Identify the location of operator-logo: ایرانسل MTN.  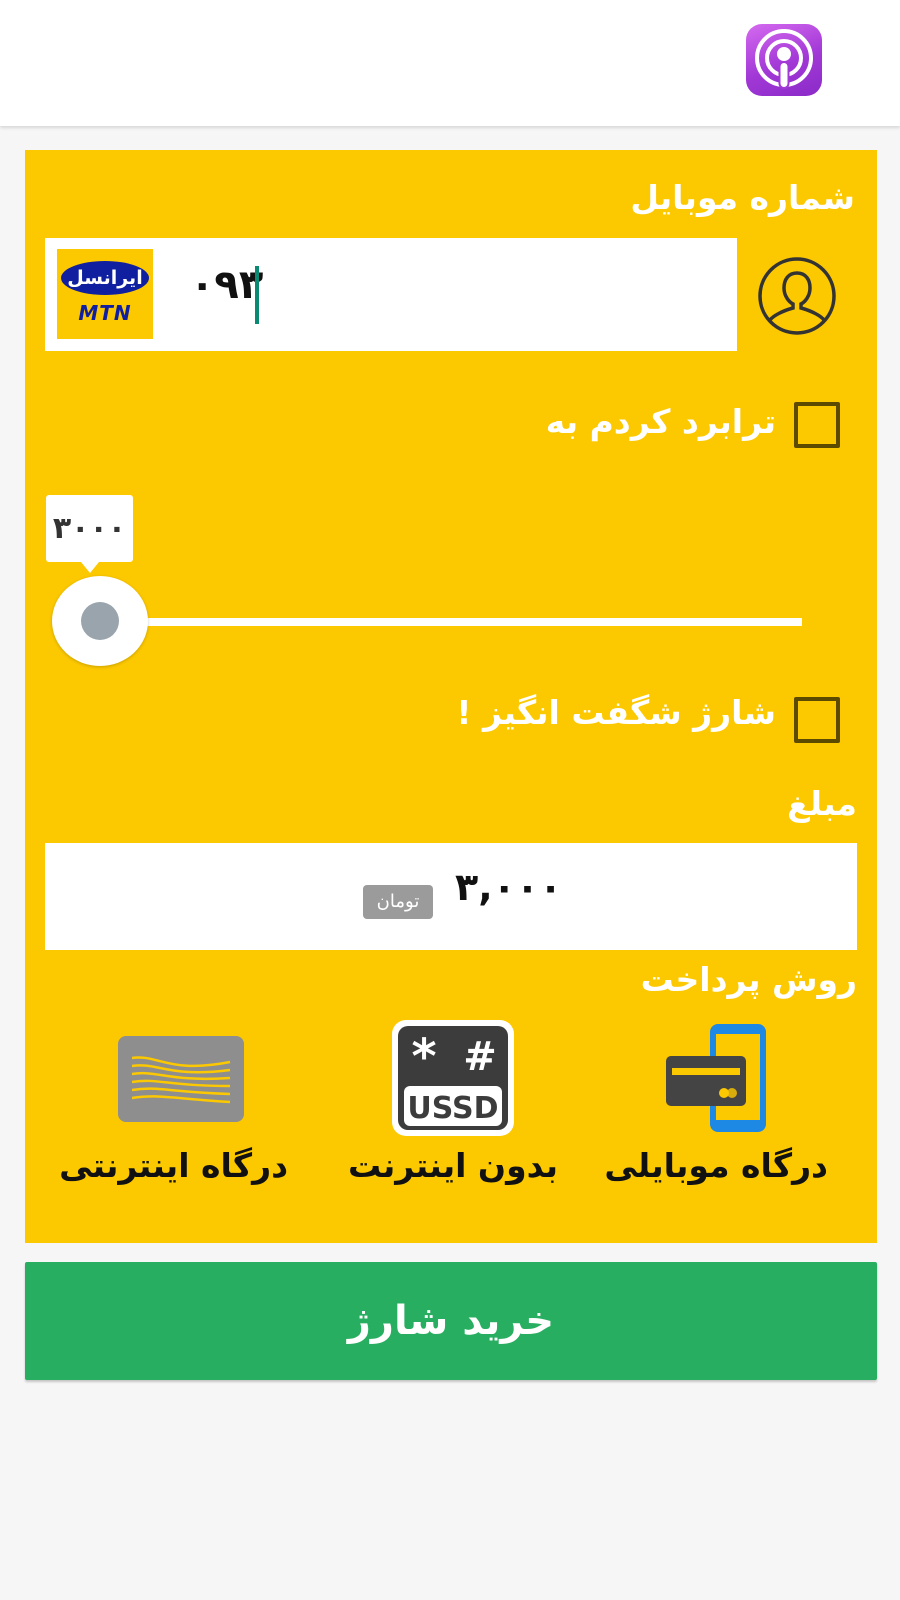
(105, 294).